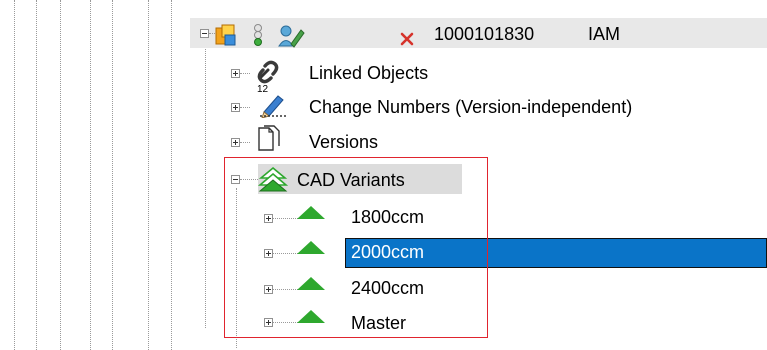 Image resolution: width=767 pixels, height=350 pixels. Describe the element at coordinates (407, 39) in the screenshot. I see `error-x-icon` at that location.